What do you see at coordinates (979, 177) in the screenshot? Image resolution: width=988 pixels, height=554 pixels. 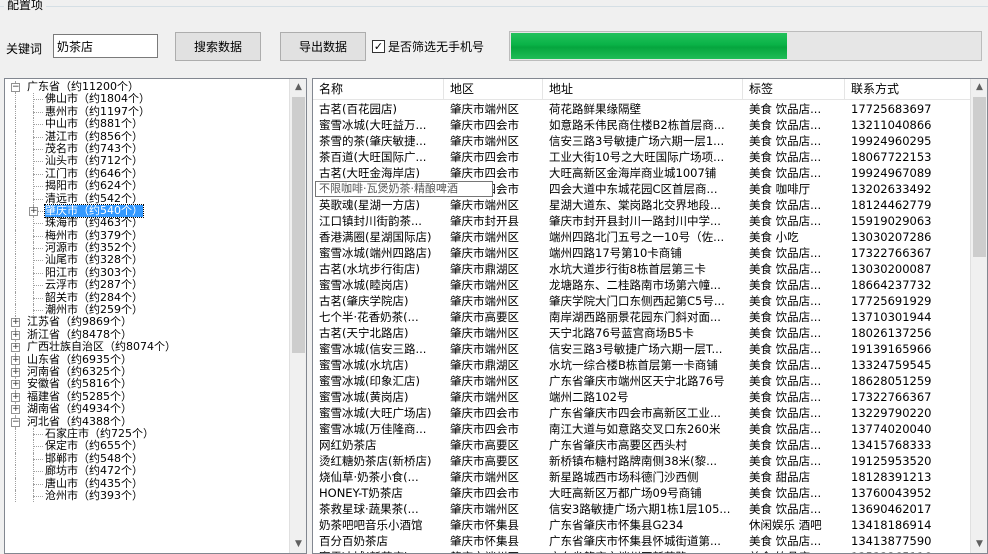 I see `table-scrollbar-thumb` at bounding box center [979, 177].